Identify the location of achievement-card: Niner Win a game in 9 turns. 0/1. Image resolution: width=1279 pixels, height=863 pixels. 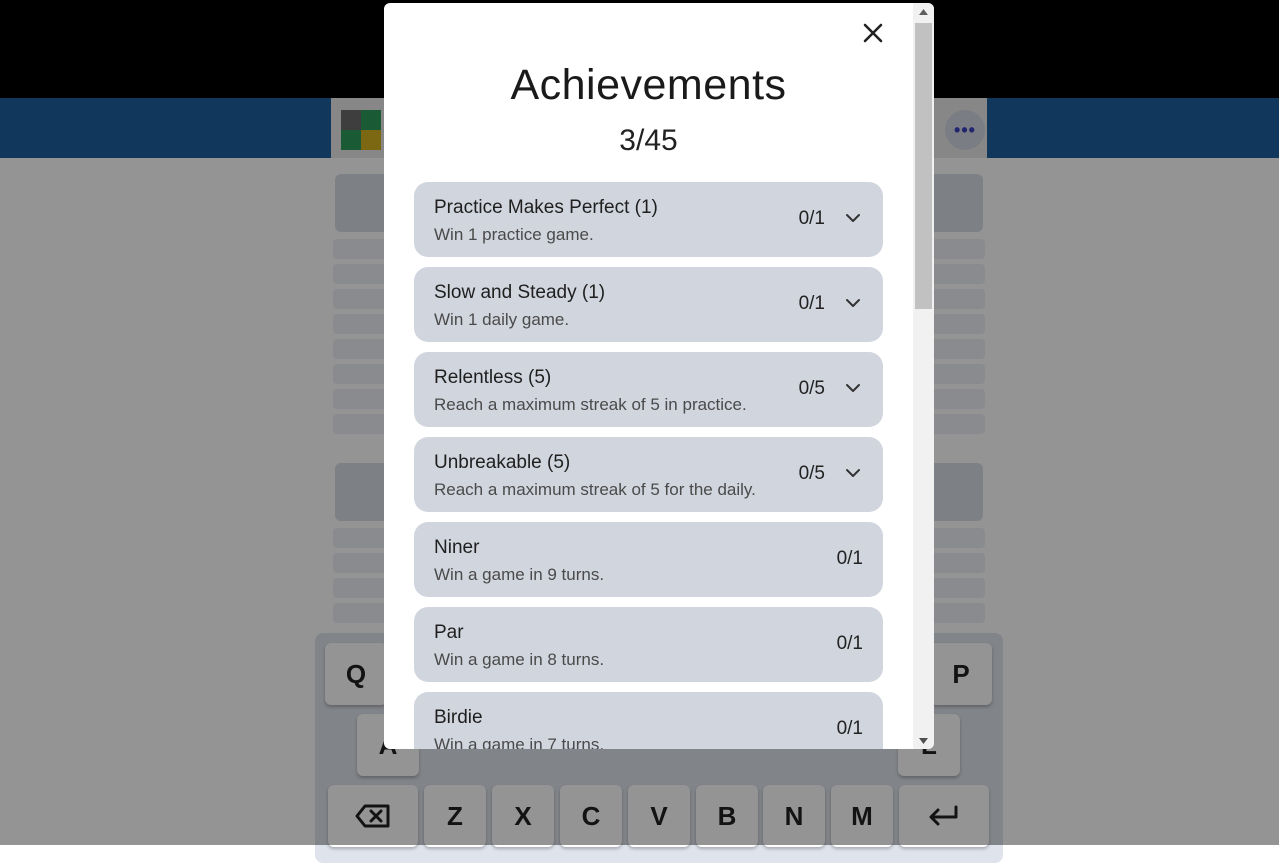
(648, 559).